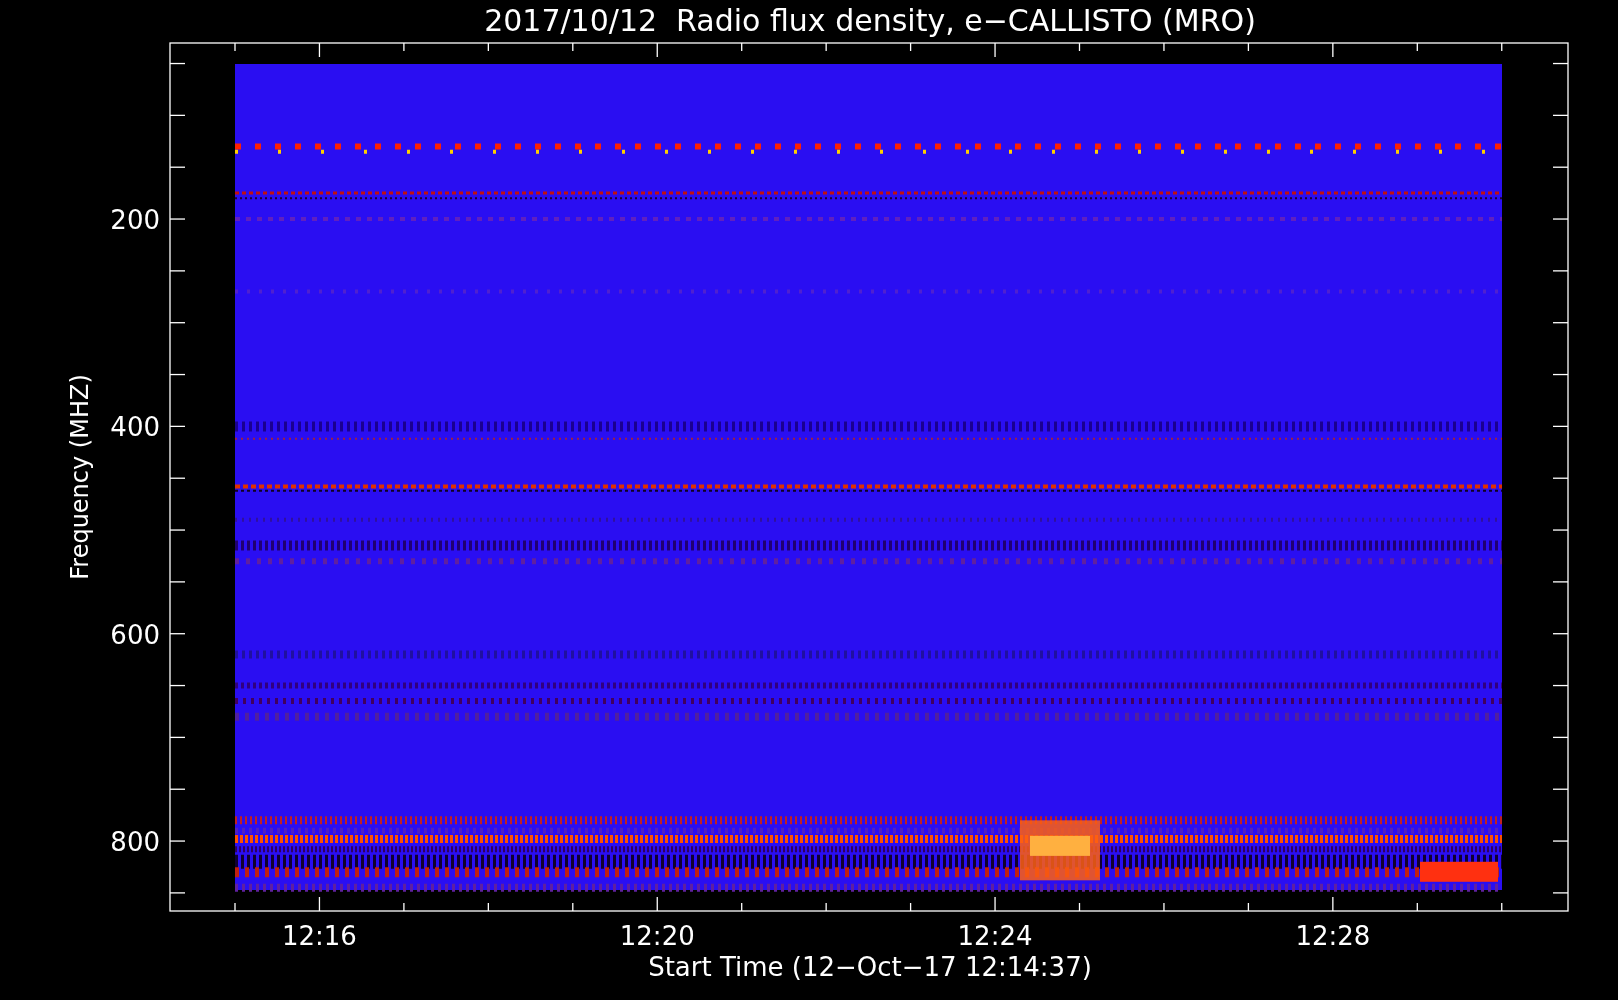 The height and width of the screenshot is (1000, 1618). I want to click on tick-label: 12:16, so click(319, 936).